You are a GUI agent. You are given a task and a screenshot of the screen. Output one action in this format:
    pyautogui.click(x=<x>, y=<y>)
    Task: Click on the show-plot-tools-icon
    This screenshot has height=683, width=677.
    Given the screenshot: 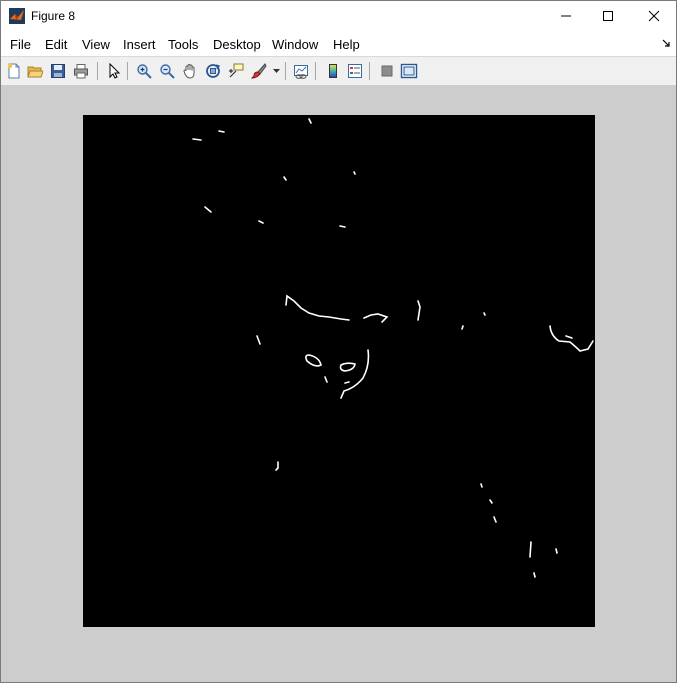 What is the action you would take?
    pyautogui.click(x=409, y=71)
    